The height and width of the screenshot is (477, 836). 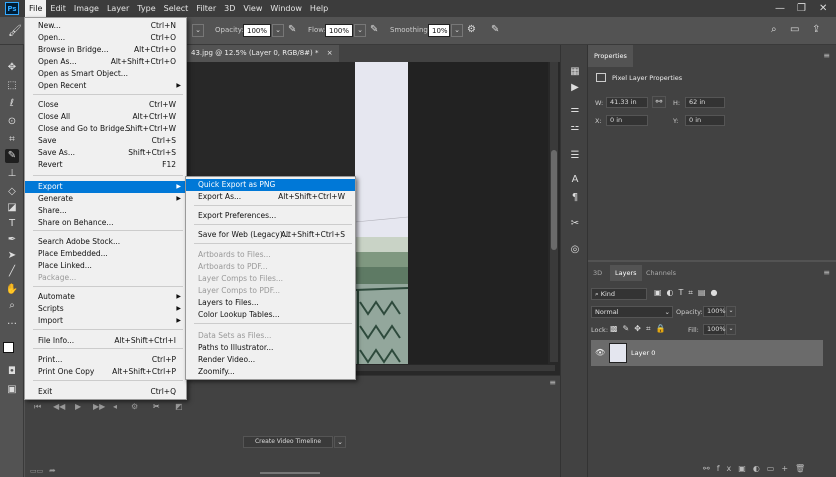 What do you see at coordinates (105, 165) in the screenshot?
I see `menu-item-revert: Revert F12` at bounding box center [105, 165].